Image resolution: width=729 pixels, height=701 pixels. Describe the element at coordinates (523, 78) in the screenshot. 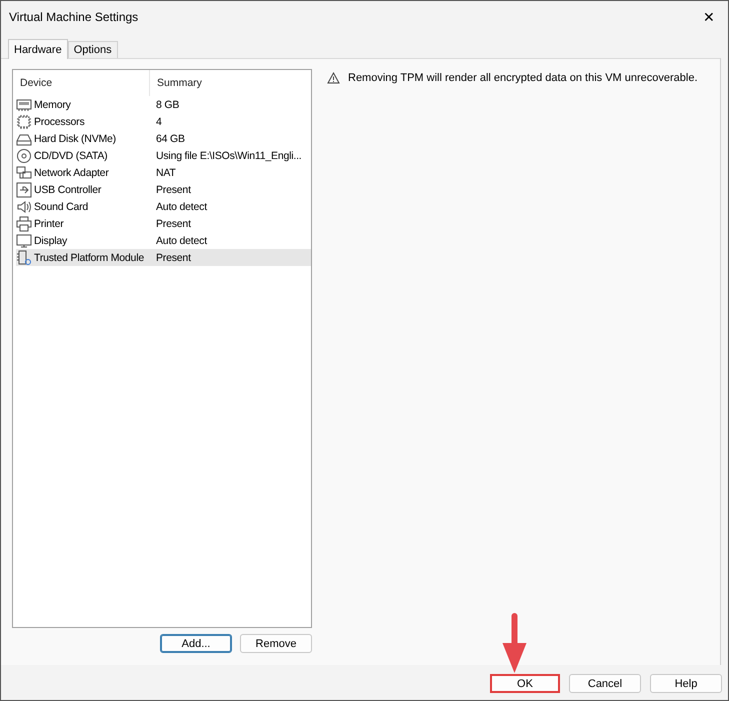

I see `warning-message: Removing TPM will render all encrypted data on this VM unrecoverable.` at that location.